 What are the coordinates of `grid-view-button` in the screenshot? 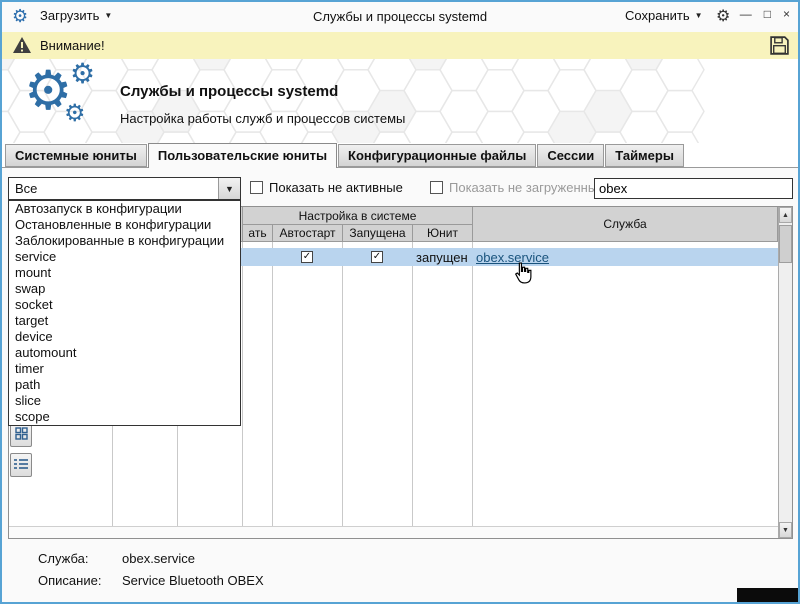 It's located at (21, 435).